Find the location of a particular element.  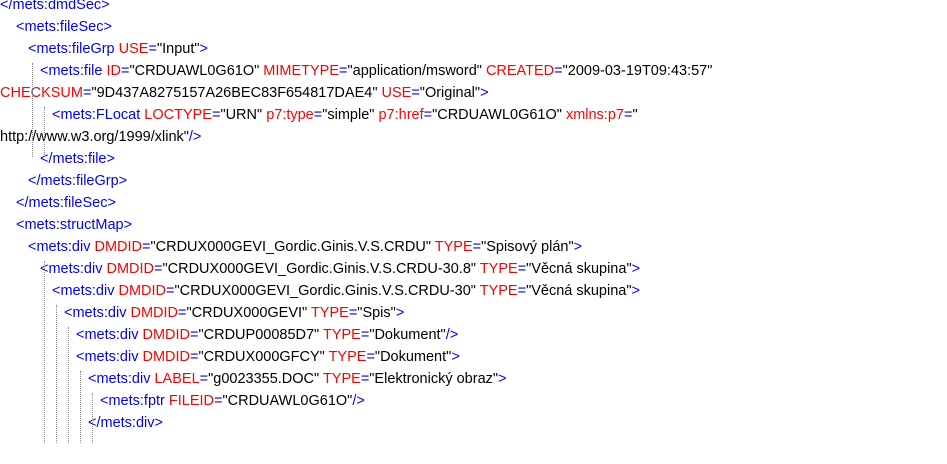

xml-attr-name: CREATED is located at coordinates (520, 71).